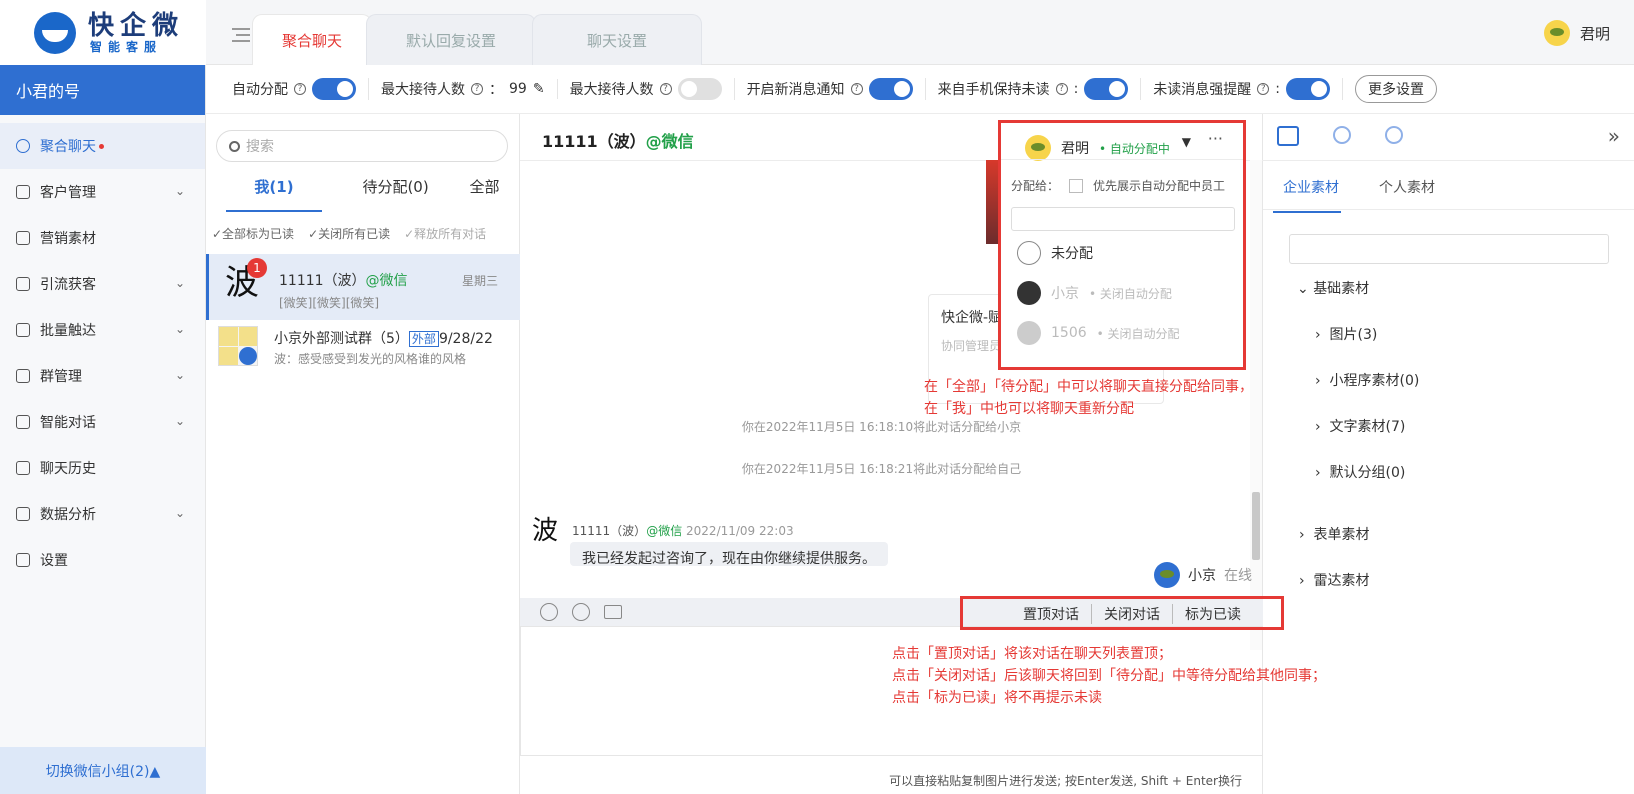 Image resolution: width=1634 pixels, height=794 pixels. Describe the element at coordinates (102, 560) in the screenshot. I see `sidebar-item-settings: 设置` at that location.